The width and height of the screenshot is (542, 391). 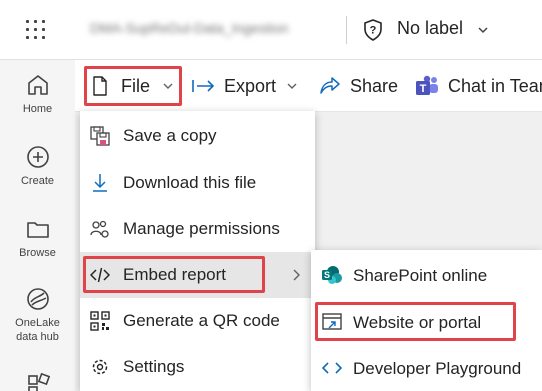 I want to click on file-label: File, so click(x=136, y=85).